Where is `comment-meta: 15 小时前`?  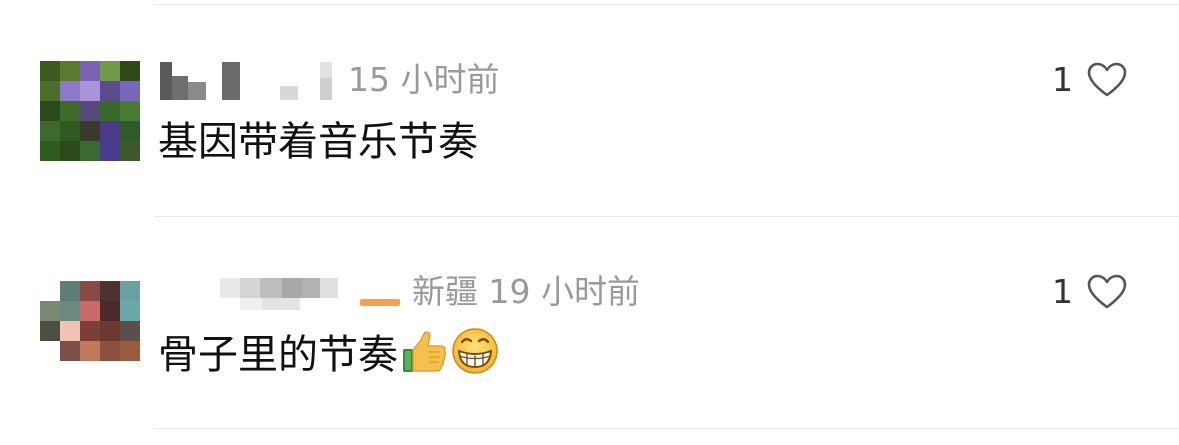 comment-meta: 15 小时前 is located at coordinates (423, 80).